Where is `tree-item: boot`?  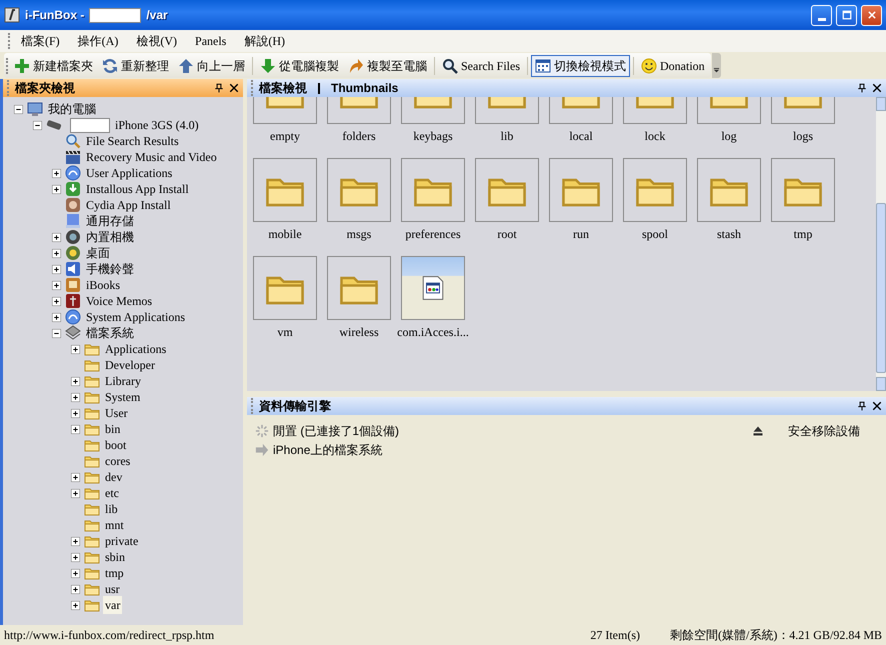
tree-item: boot is located at coordinates (115, 445).